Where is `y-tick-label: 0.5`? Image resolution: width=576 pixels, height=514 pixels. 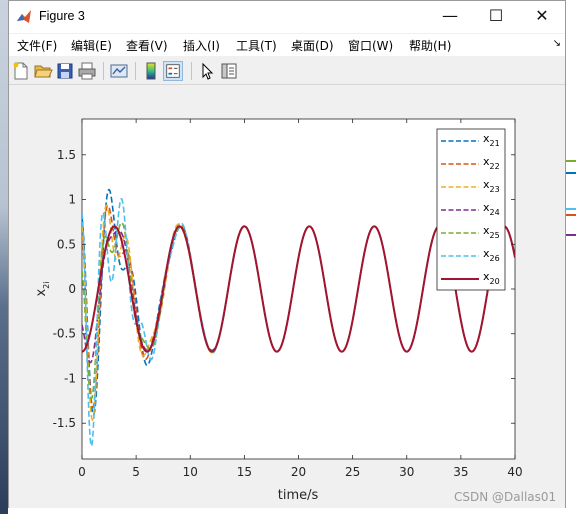 y-tick-label: 0.5 is located at coordinates (66, 244).